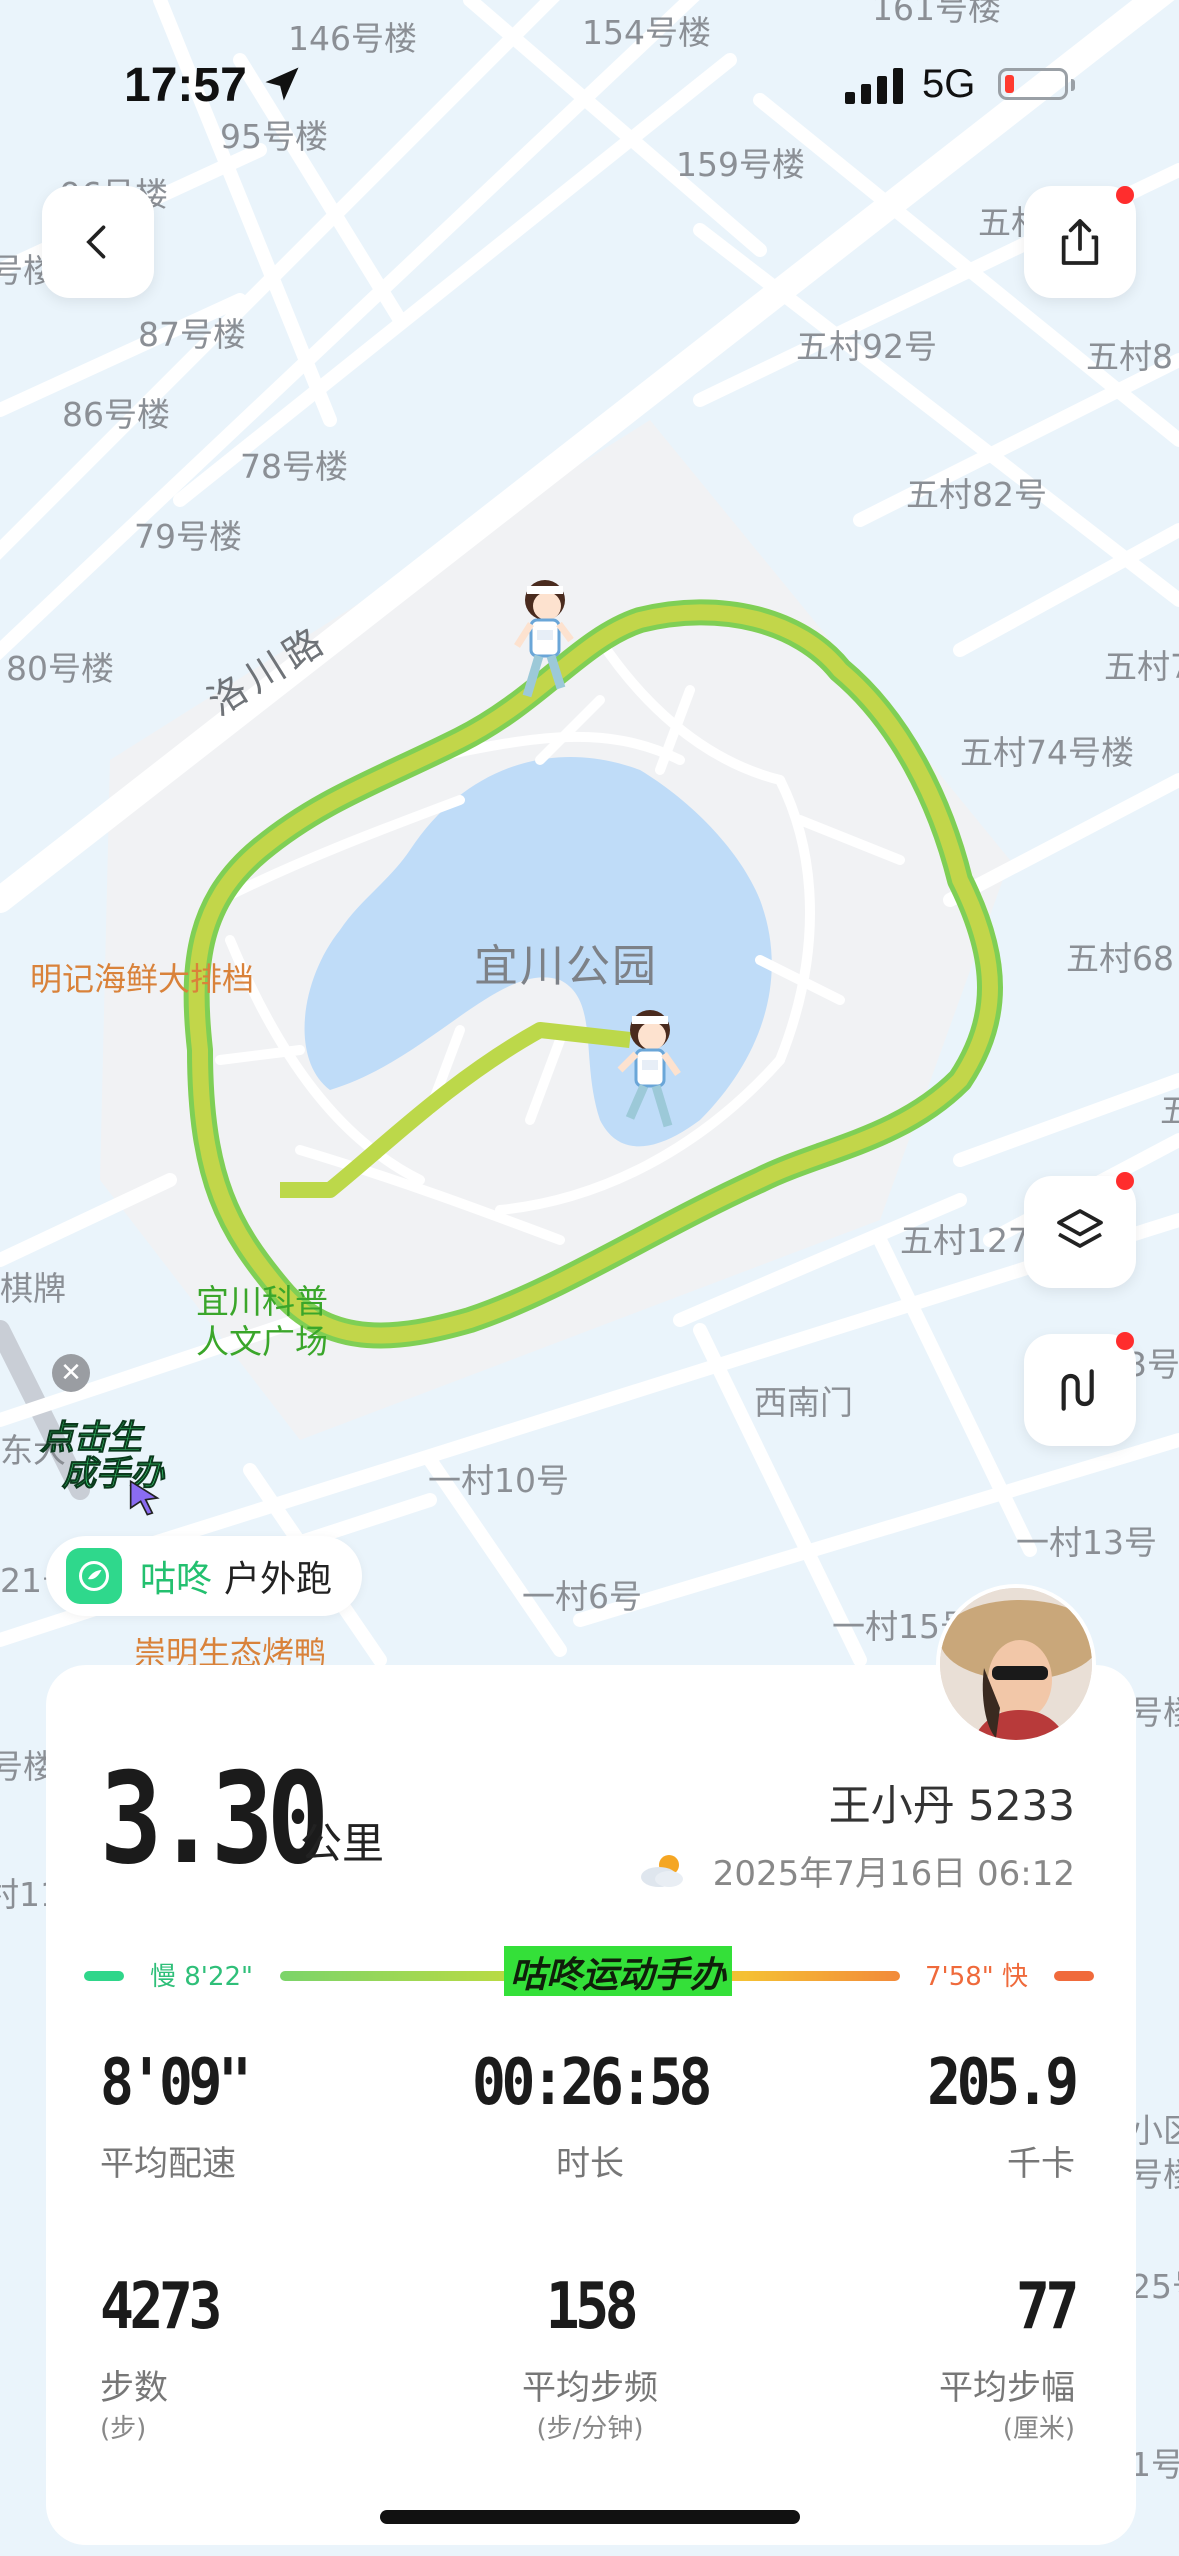 The width and height of the screenshot is (1179, 2556). I want to click on activity-type: 户外跑, so click(278, 1579).